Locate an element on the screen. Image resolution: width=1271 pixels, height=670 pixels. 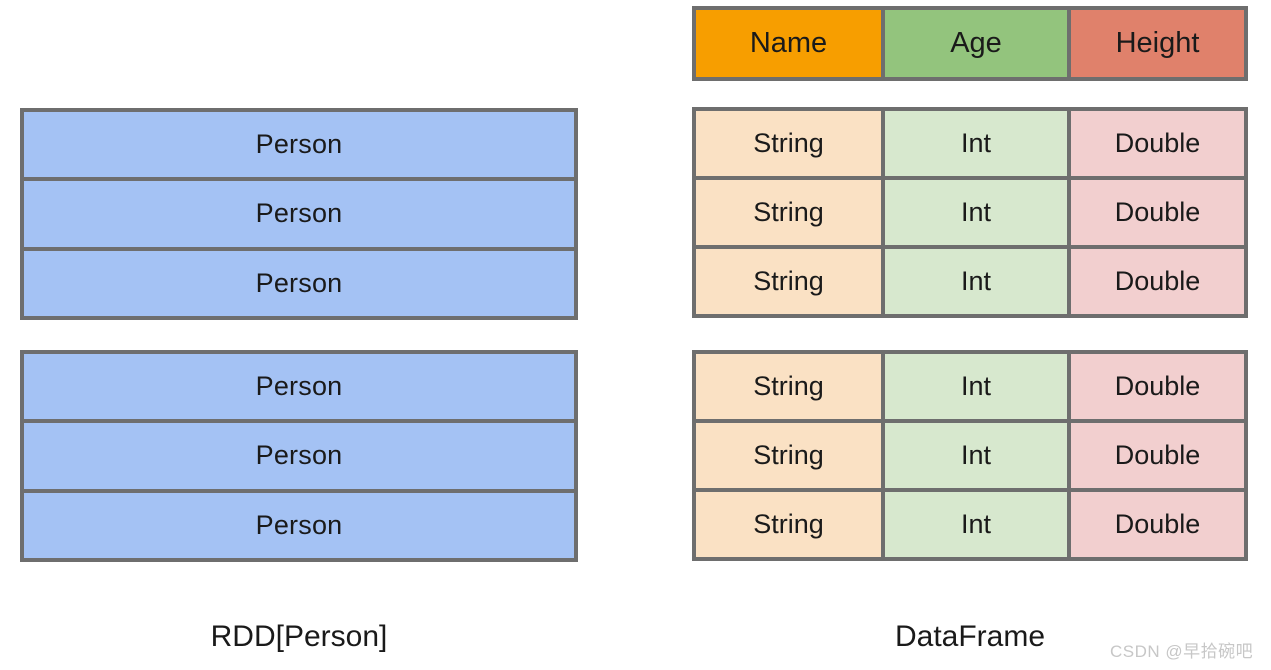
column-header-height: Height is located at coordinates (1155, 43).